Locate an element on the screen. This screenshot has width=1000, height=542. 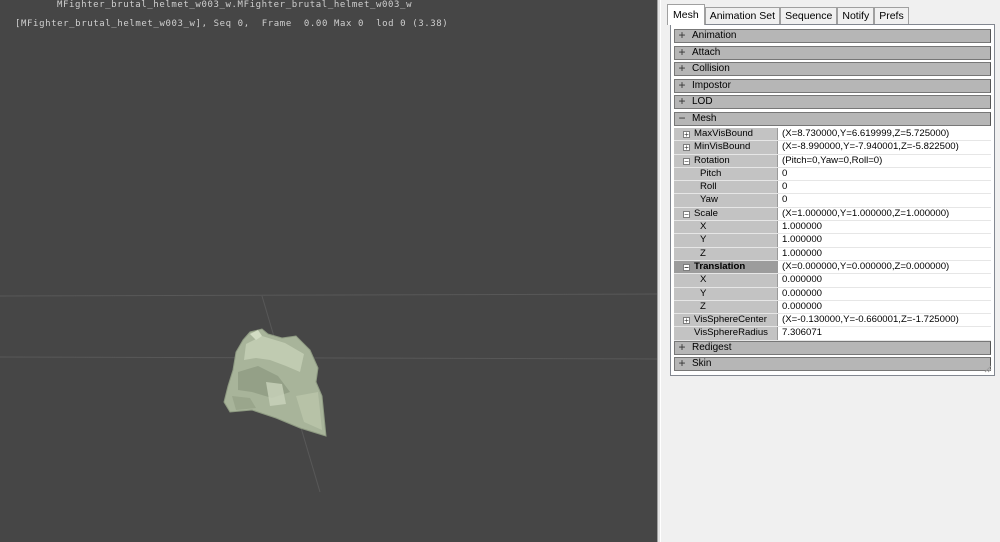
category-mesh: − Mesh is located at coordinates (832, 118).